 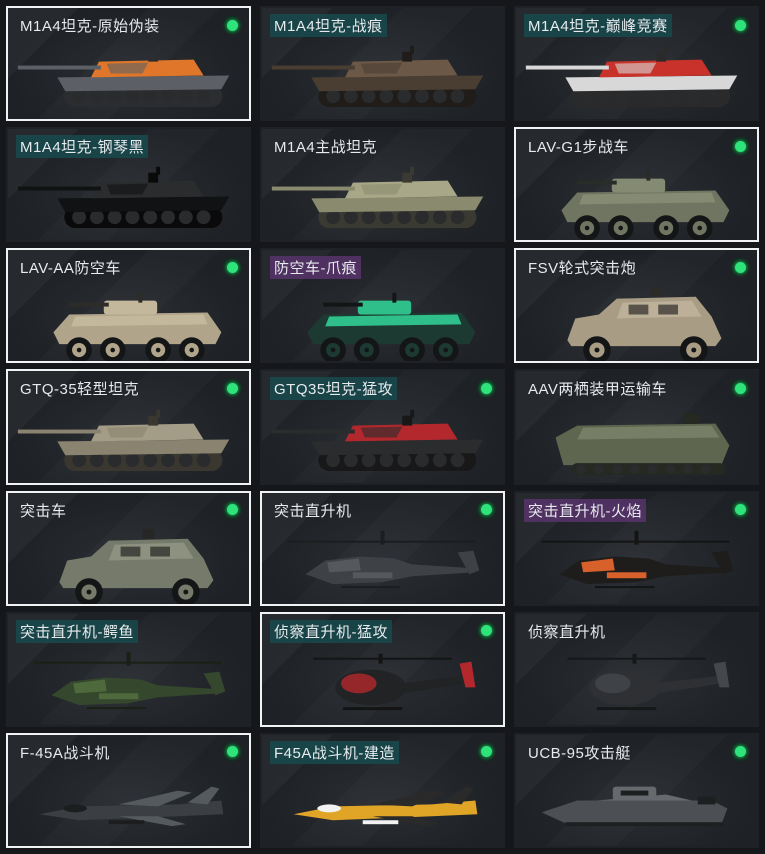 I want to click on vehicle-card: 突击车, so click(x=128, y=548).